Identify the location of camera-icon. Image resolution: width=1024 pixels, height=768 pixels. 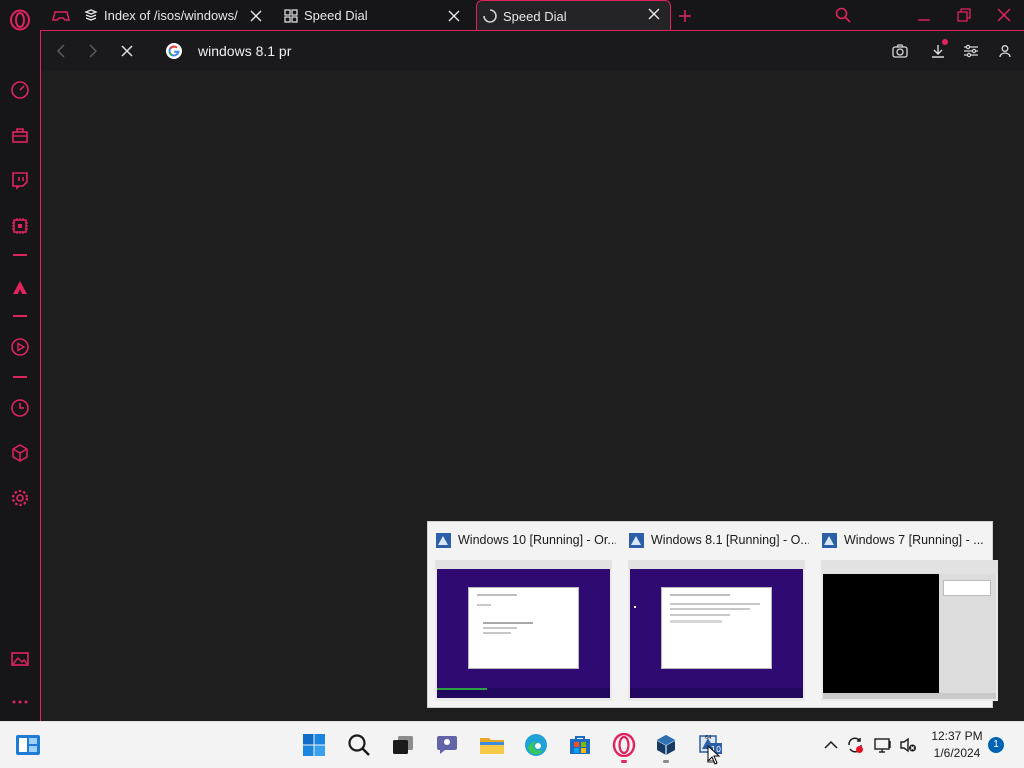
(900, 51).